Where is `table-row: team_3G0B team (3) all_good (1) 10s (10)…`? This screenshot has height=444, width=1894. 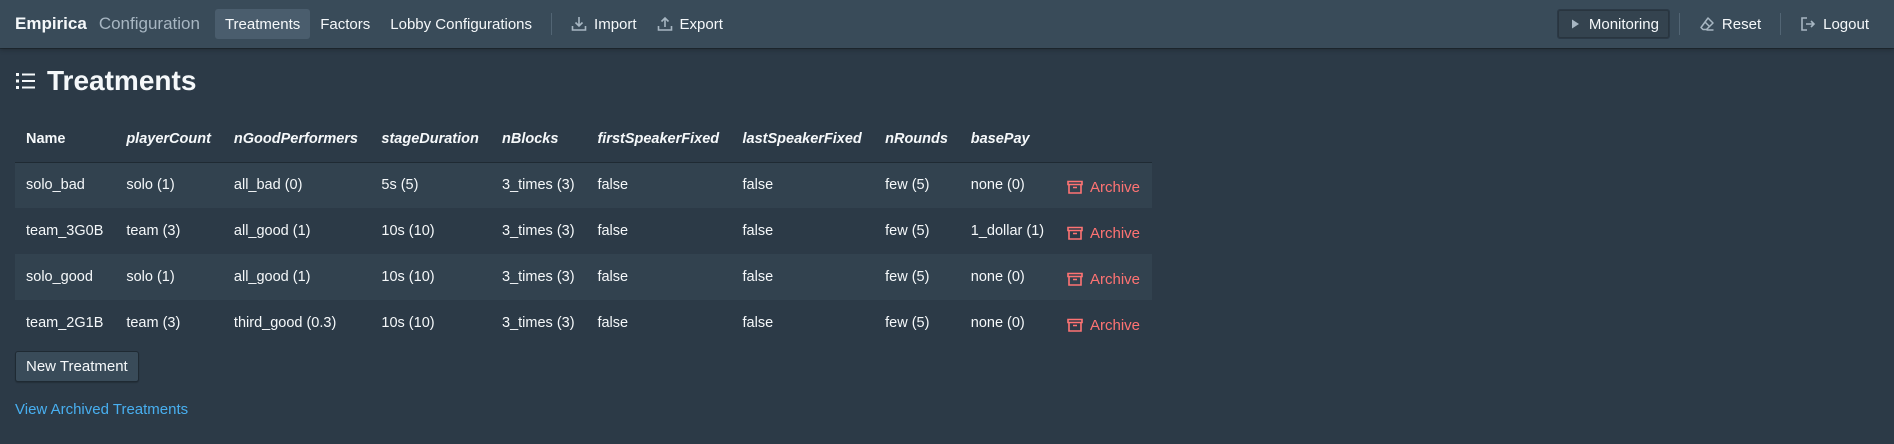
table-row: team_3G0B team (3) all_good (1) 10s (10)… is located at coordinates (583, 231).